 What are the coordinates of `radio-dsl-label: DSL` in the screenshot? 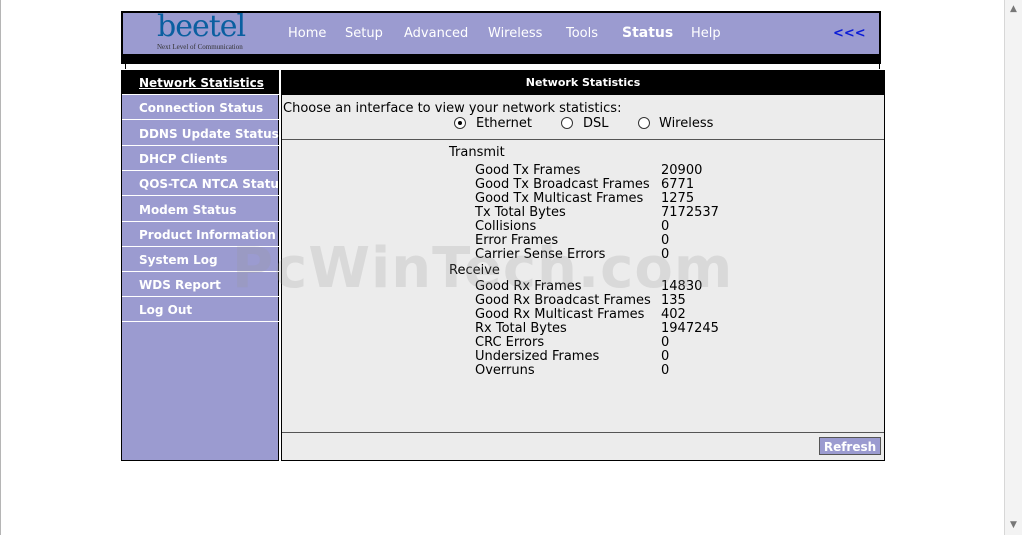 It's located at (596, 123).